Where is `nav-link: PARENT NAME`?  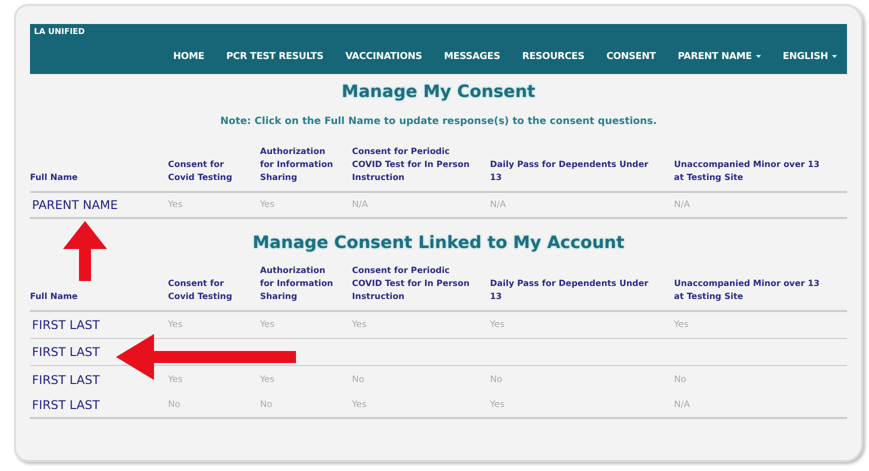
nav-link: PARENT NAME is located at coordinates (718, 56).